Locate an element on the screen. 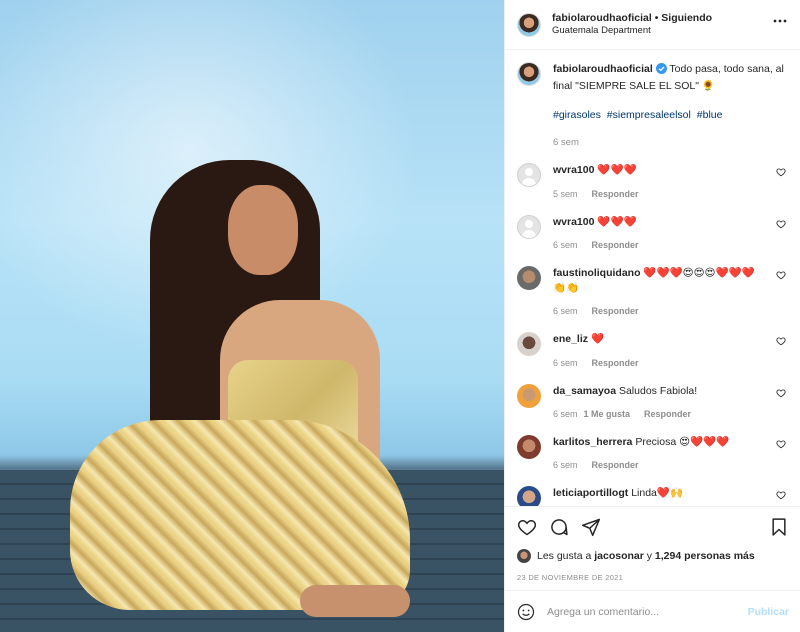 This screenshot has width=800, height=632. photo-subject-sequin-pants is located at coordinates (240, 515).